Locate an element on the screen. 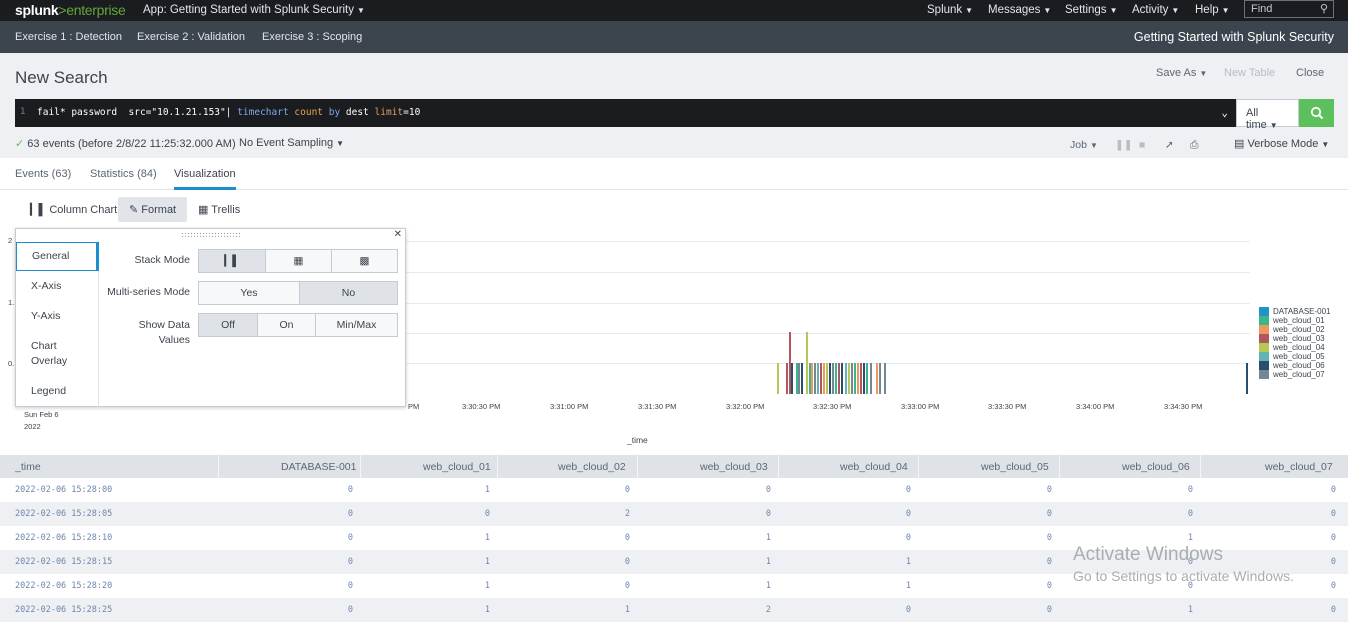  show-values-minmax: Min/Max is located at coordinates (356, 325).